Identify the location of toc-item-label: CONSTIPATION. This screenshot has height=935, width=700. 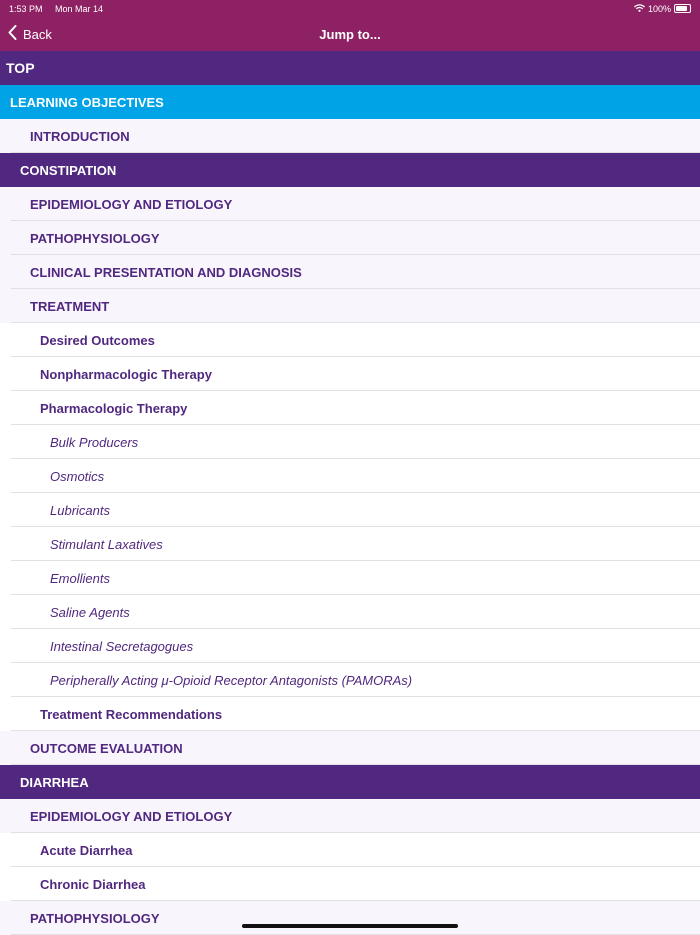
(68, 170).